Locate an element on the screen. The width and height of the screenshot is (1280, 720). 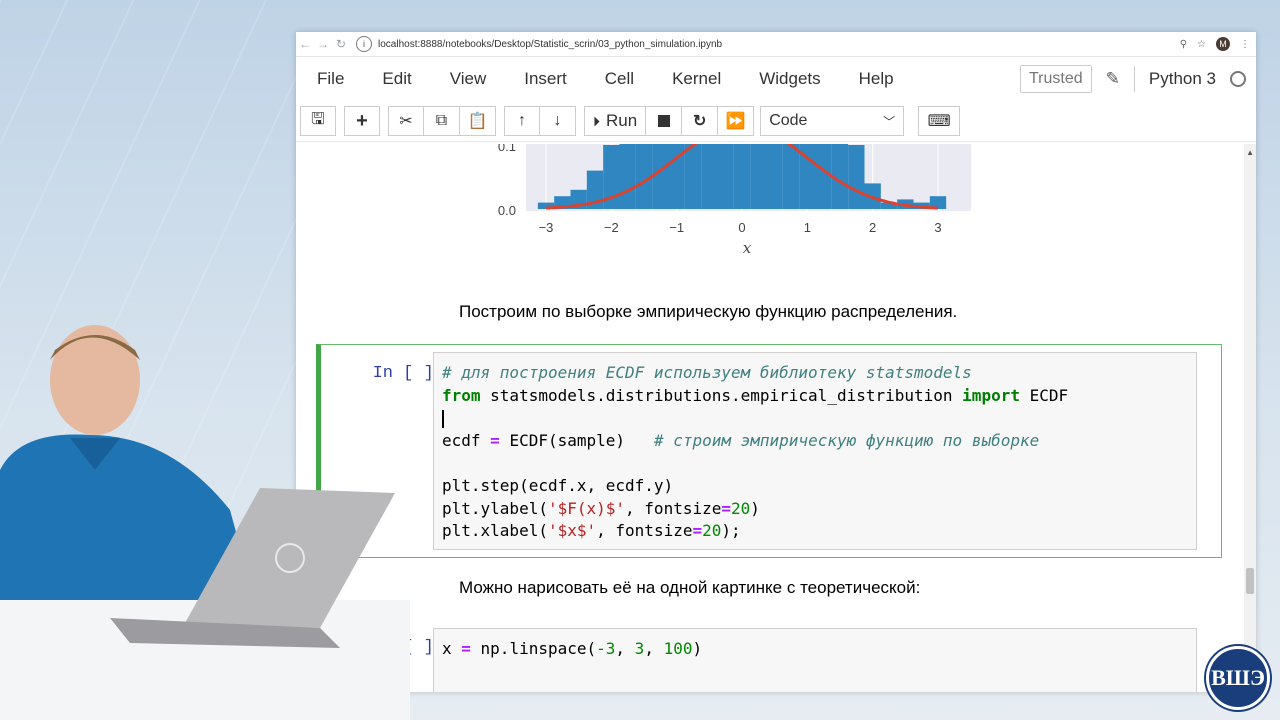
comment-token: # строим эмпирическую функцию по выборке is located at coordinates (846, 440).